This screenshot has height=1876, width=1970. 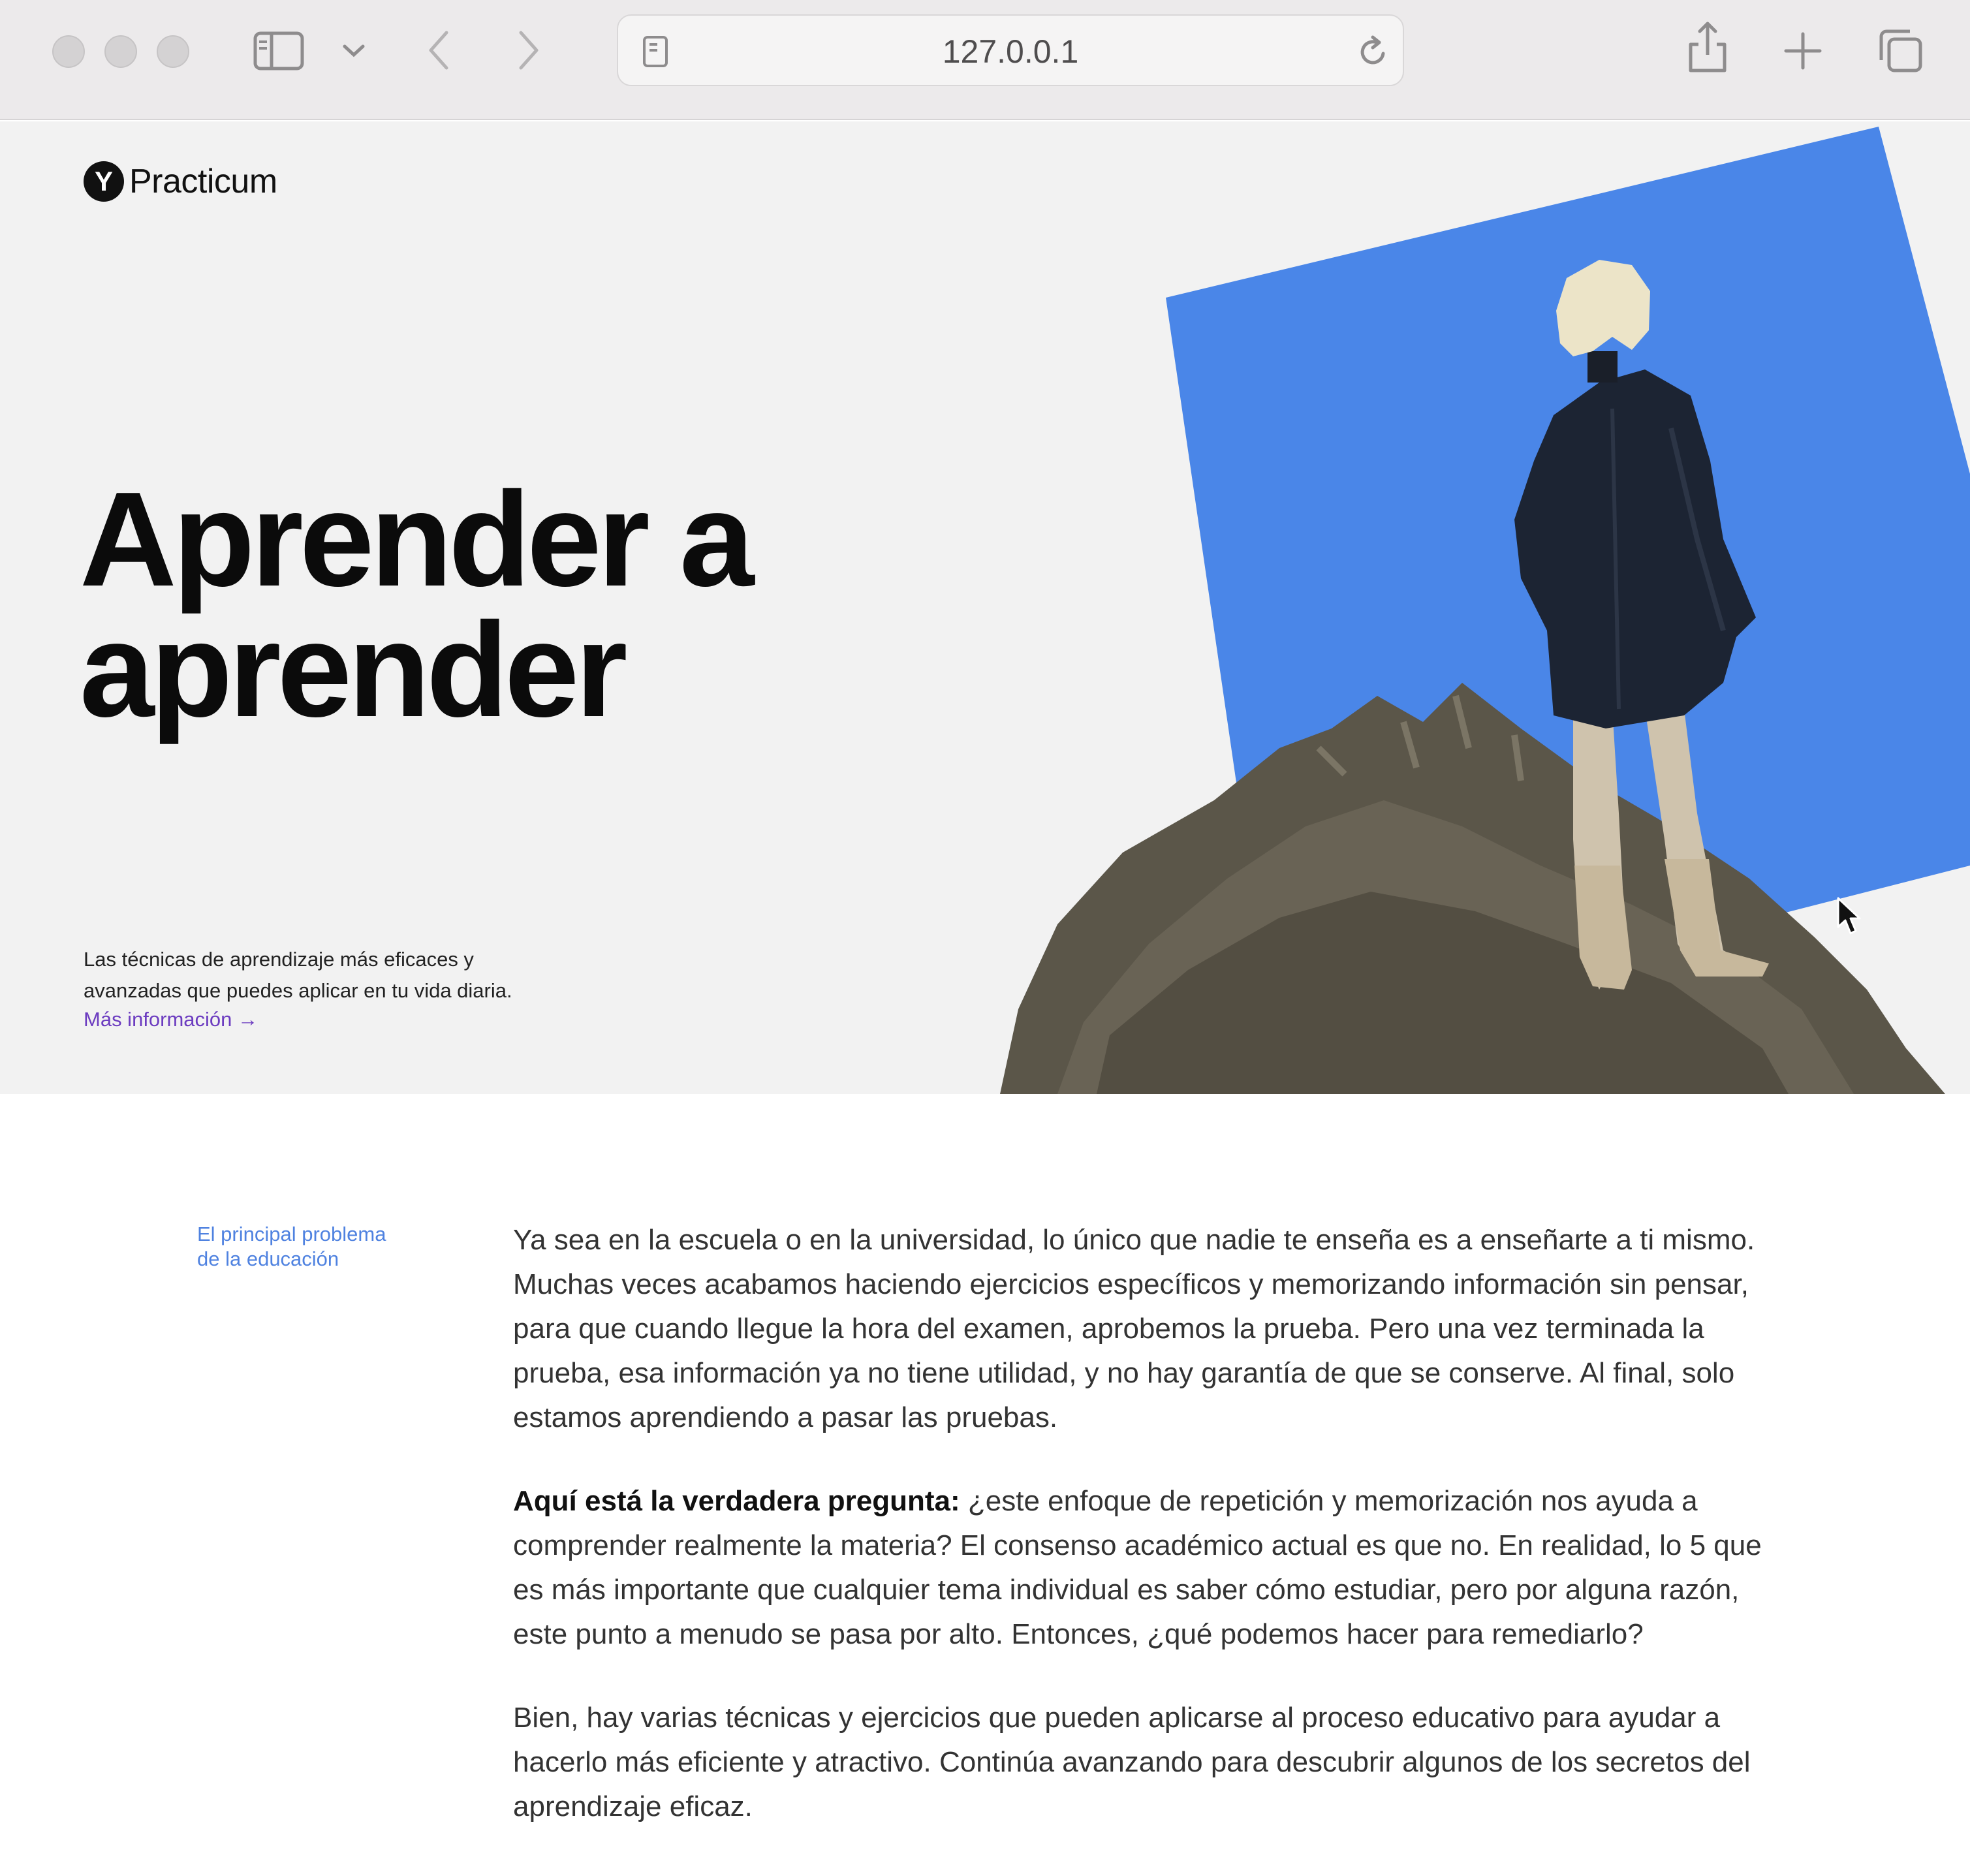 I want to click on side-label-line-1: El principal problema, so click(x=291, y=1234).